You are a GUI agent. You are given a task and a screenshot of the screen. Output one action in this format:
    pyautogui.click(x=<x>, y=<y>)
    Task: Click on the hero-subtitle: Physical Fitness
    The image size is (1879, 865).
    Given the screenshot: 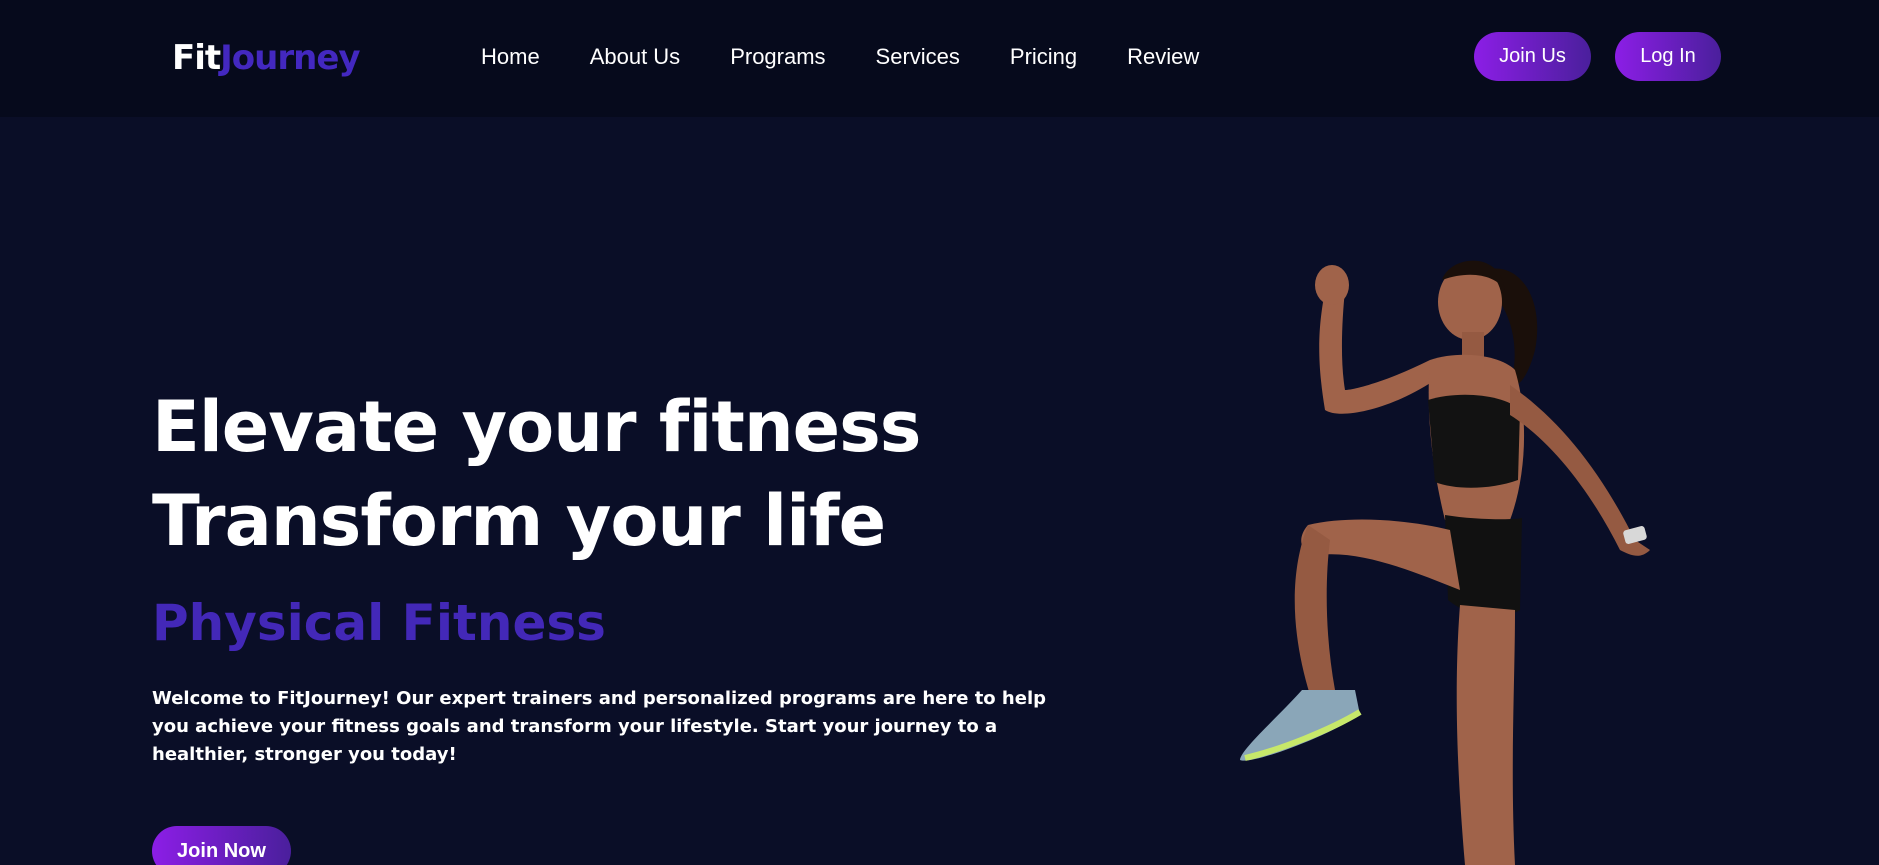 What is the action you would take?
    pyautogui.click(x=379, y=623)
    